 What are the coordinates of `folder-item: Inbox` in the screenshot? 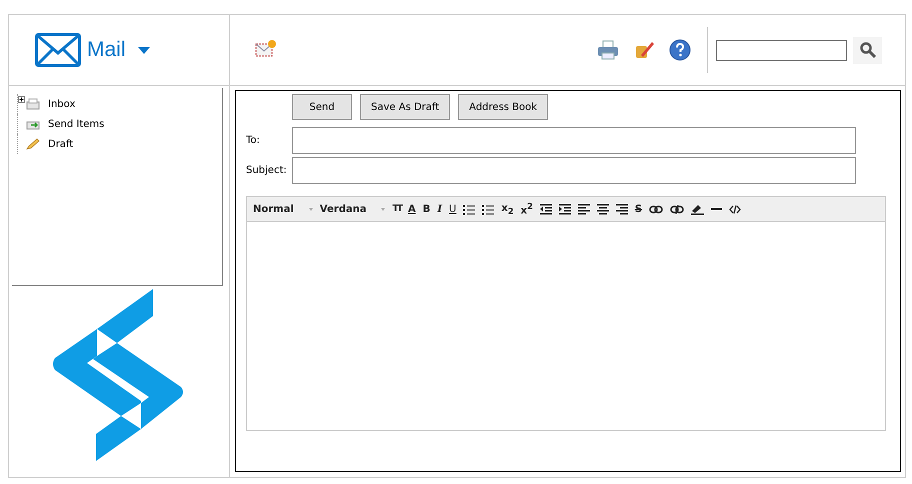 It's located at (62, 104).